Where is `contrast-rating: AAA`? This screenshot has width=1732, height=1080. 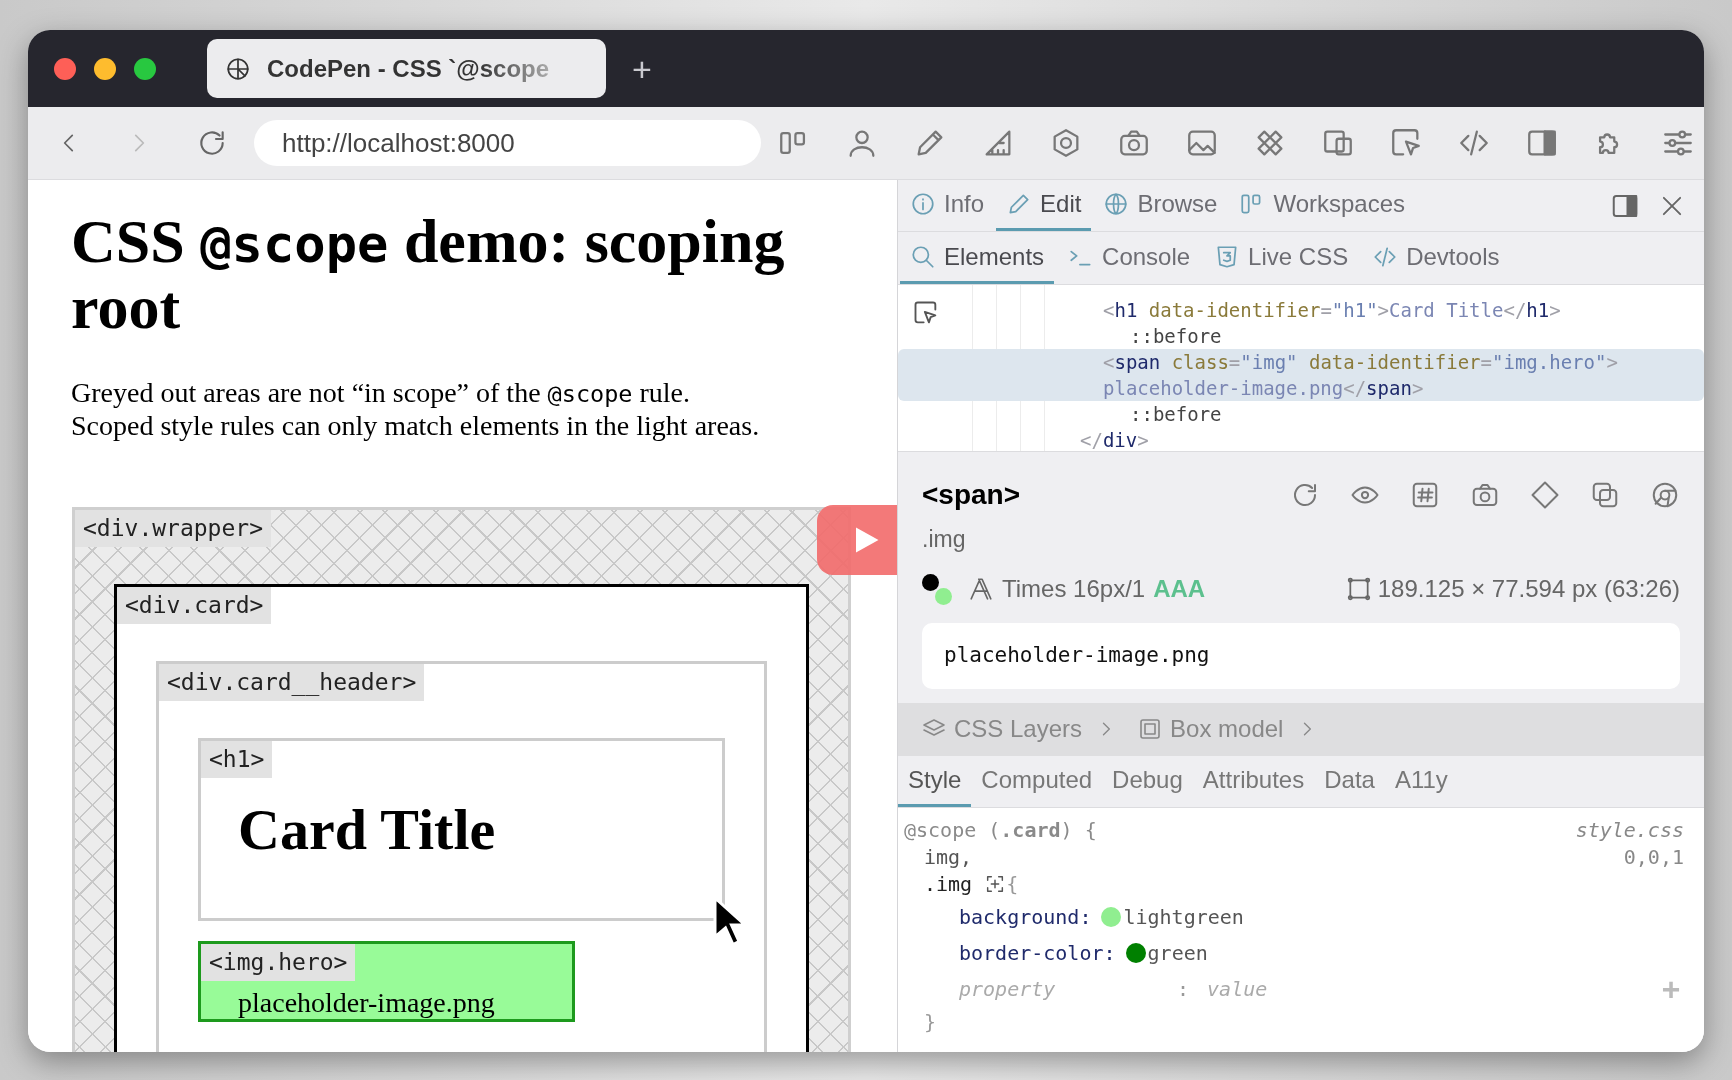 contrast-rating: AAA is located at coordinates (1179, 588).